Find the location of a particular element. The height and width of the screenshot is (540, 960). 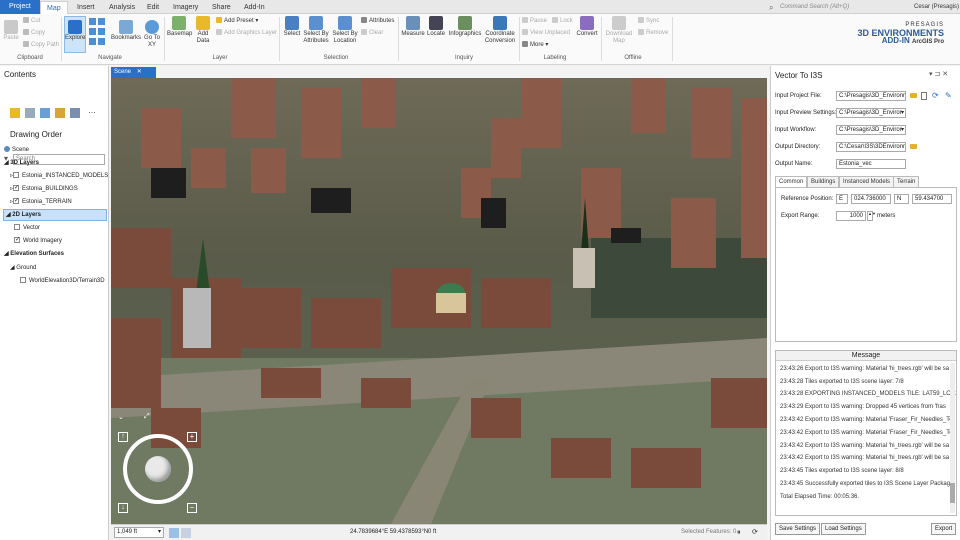

list-by-labeling-icon is located at coordinates (75, 113).